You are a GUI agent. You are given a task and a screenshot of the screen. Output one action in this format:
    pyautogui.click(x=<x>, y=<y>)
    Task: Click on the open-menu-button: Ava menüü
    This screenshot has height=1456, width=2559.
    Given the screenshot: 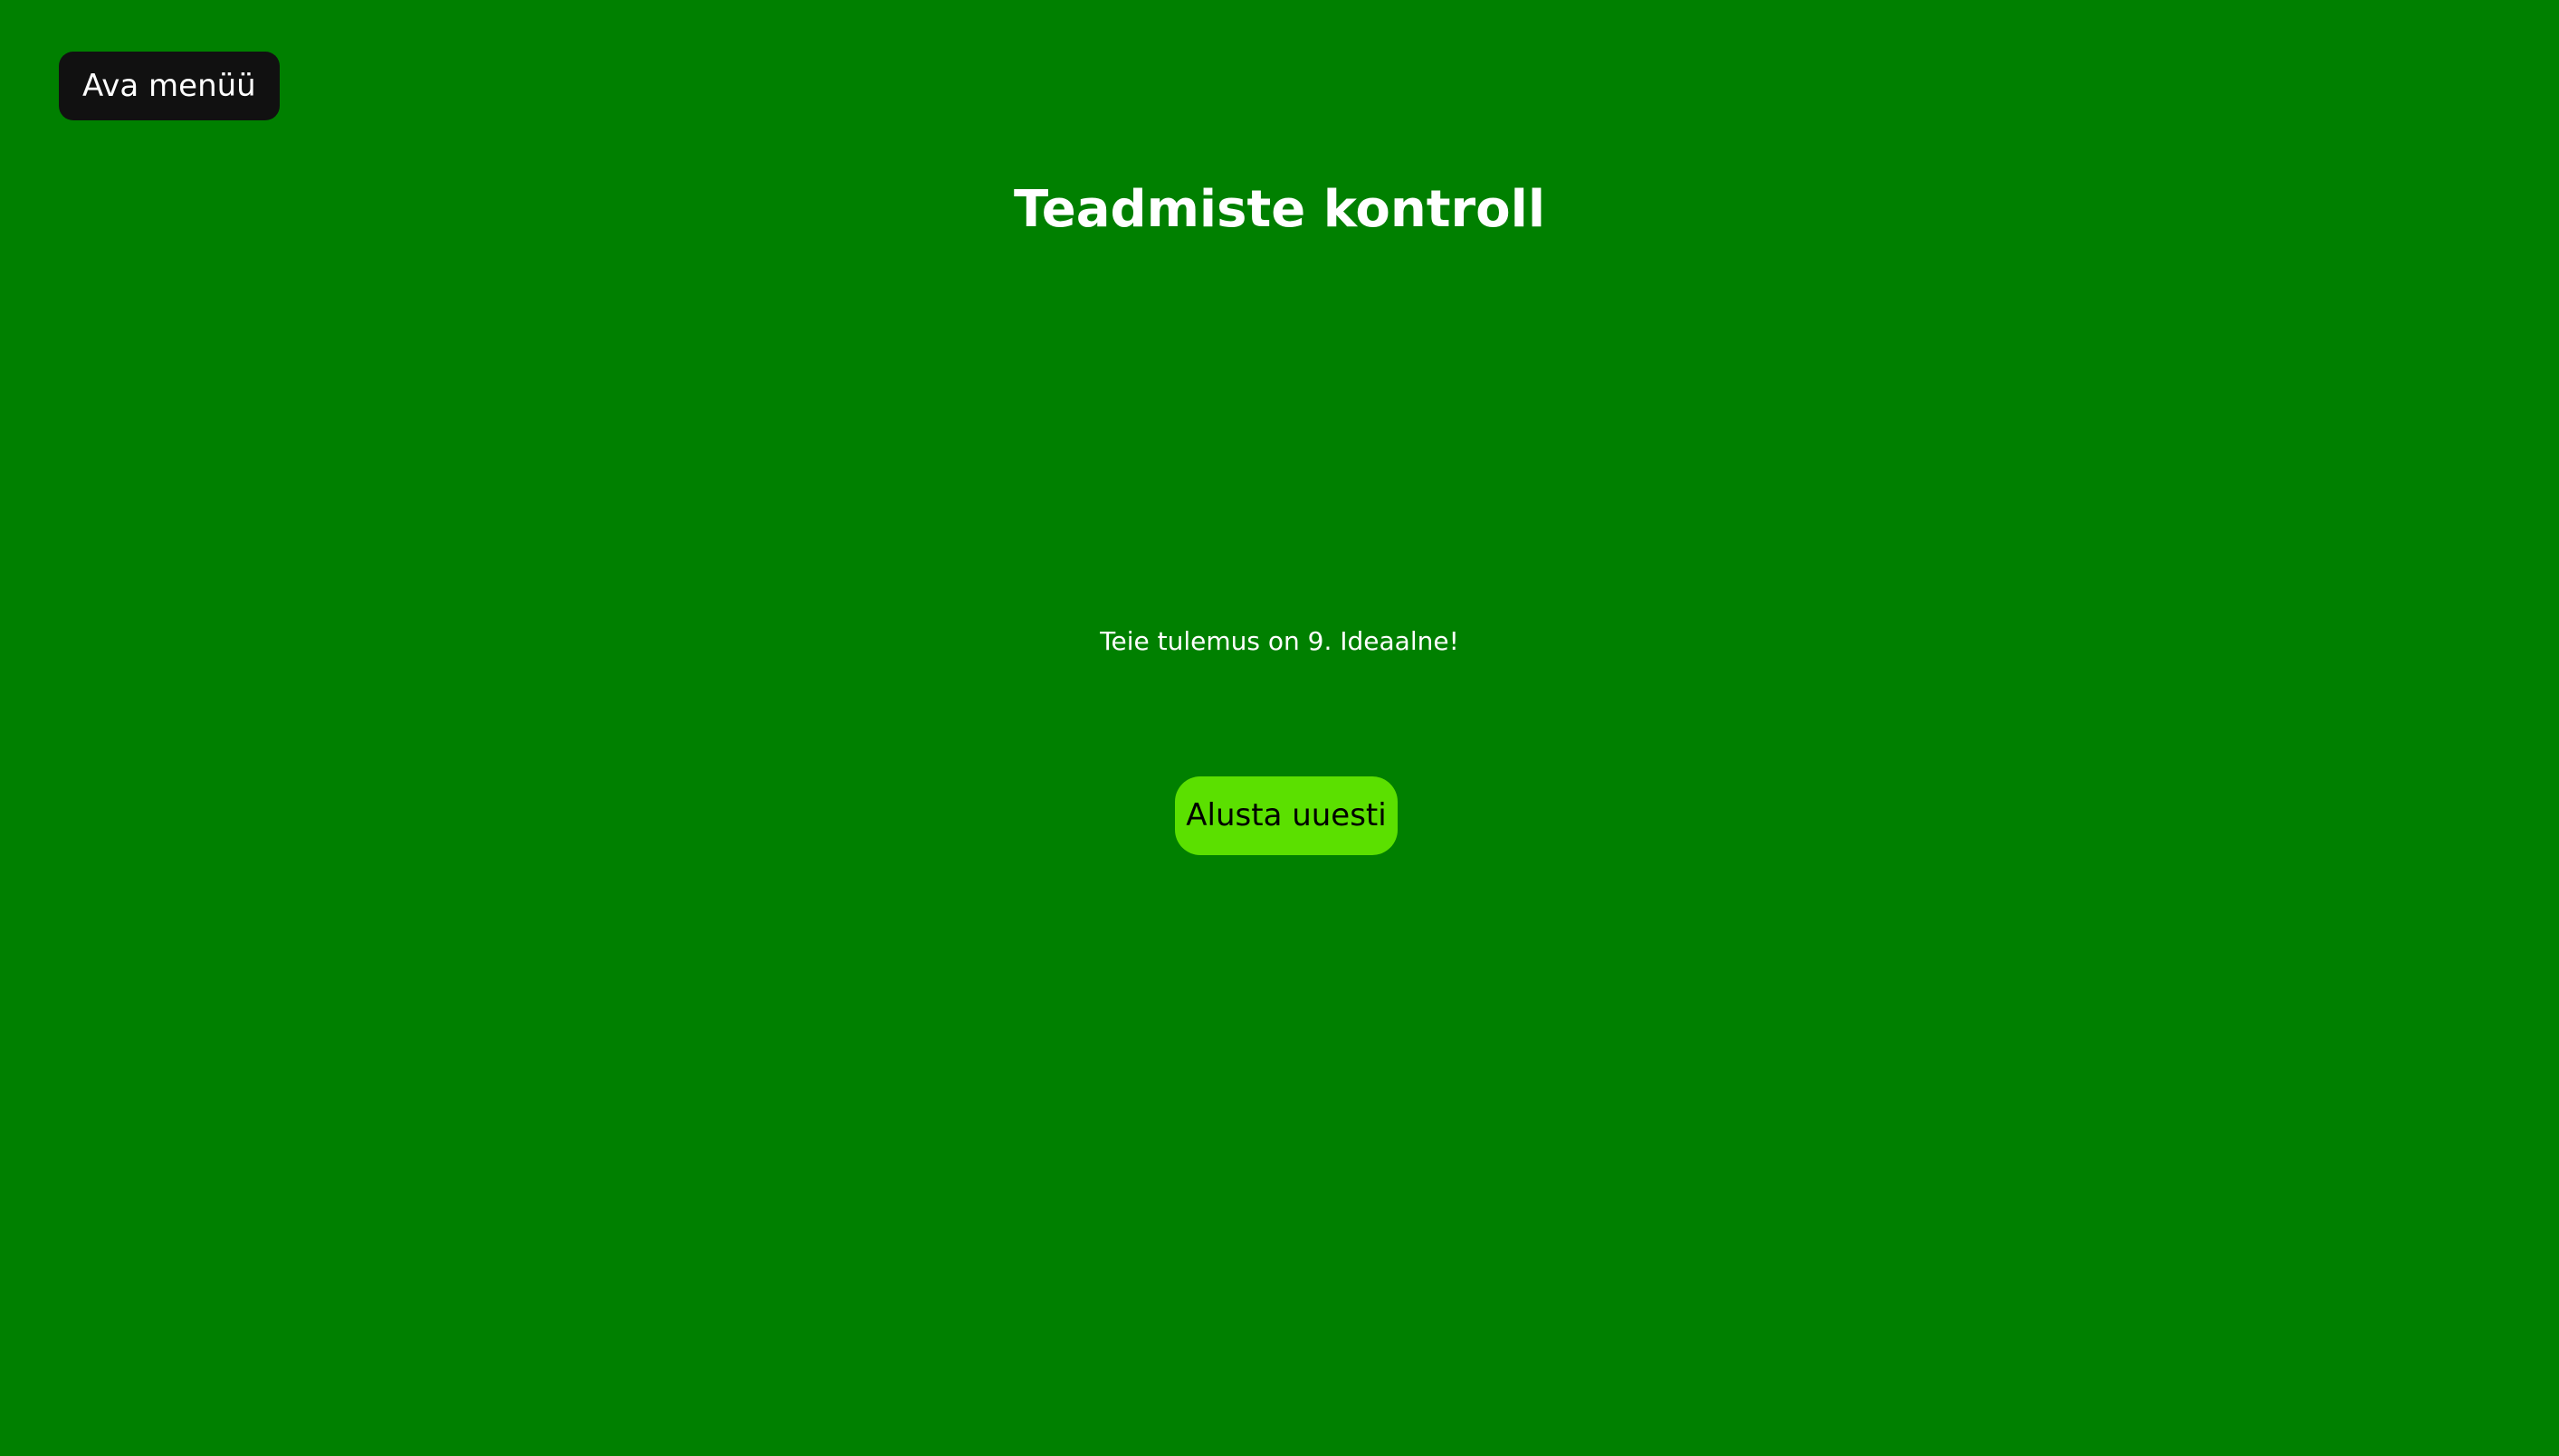 What is the action you would take?
    pyautogui.click(x=169, y=86)
    